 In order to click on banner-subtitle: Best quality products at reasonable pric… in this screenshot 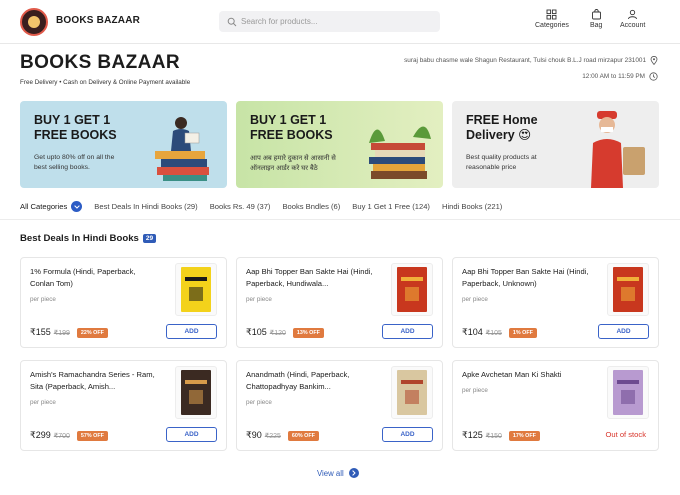, I will do `click(501, 162)`.